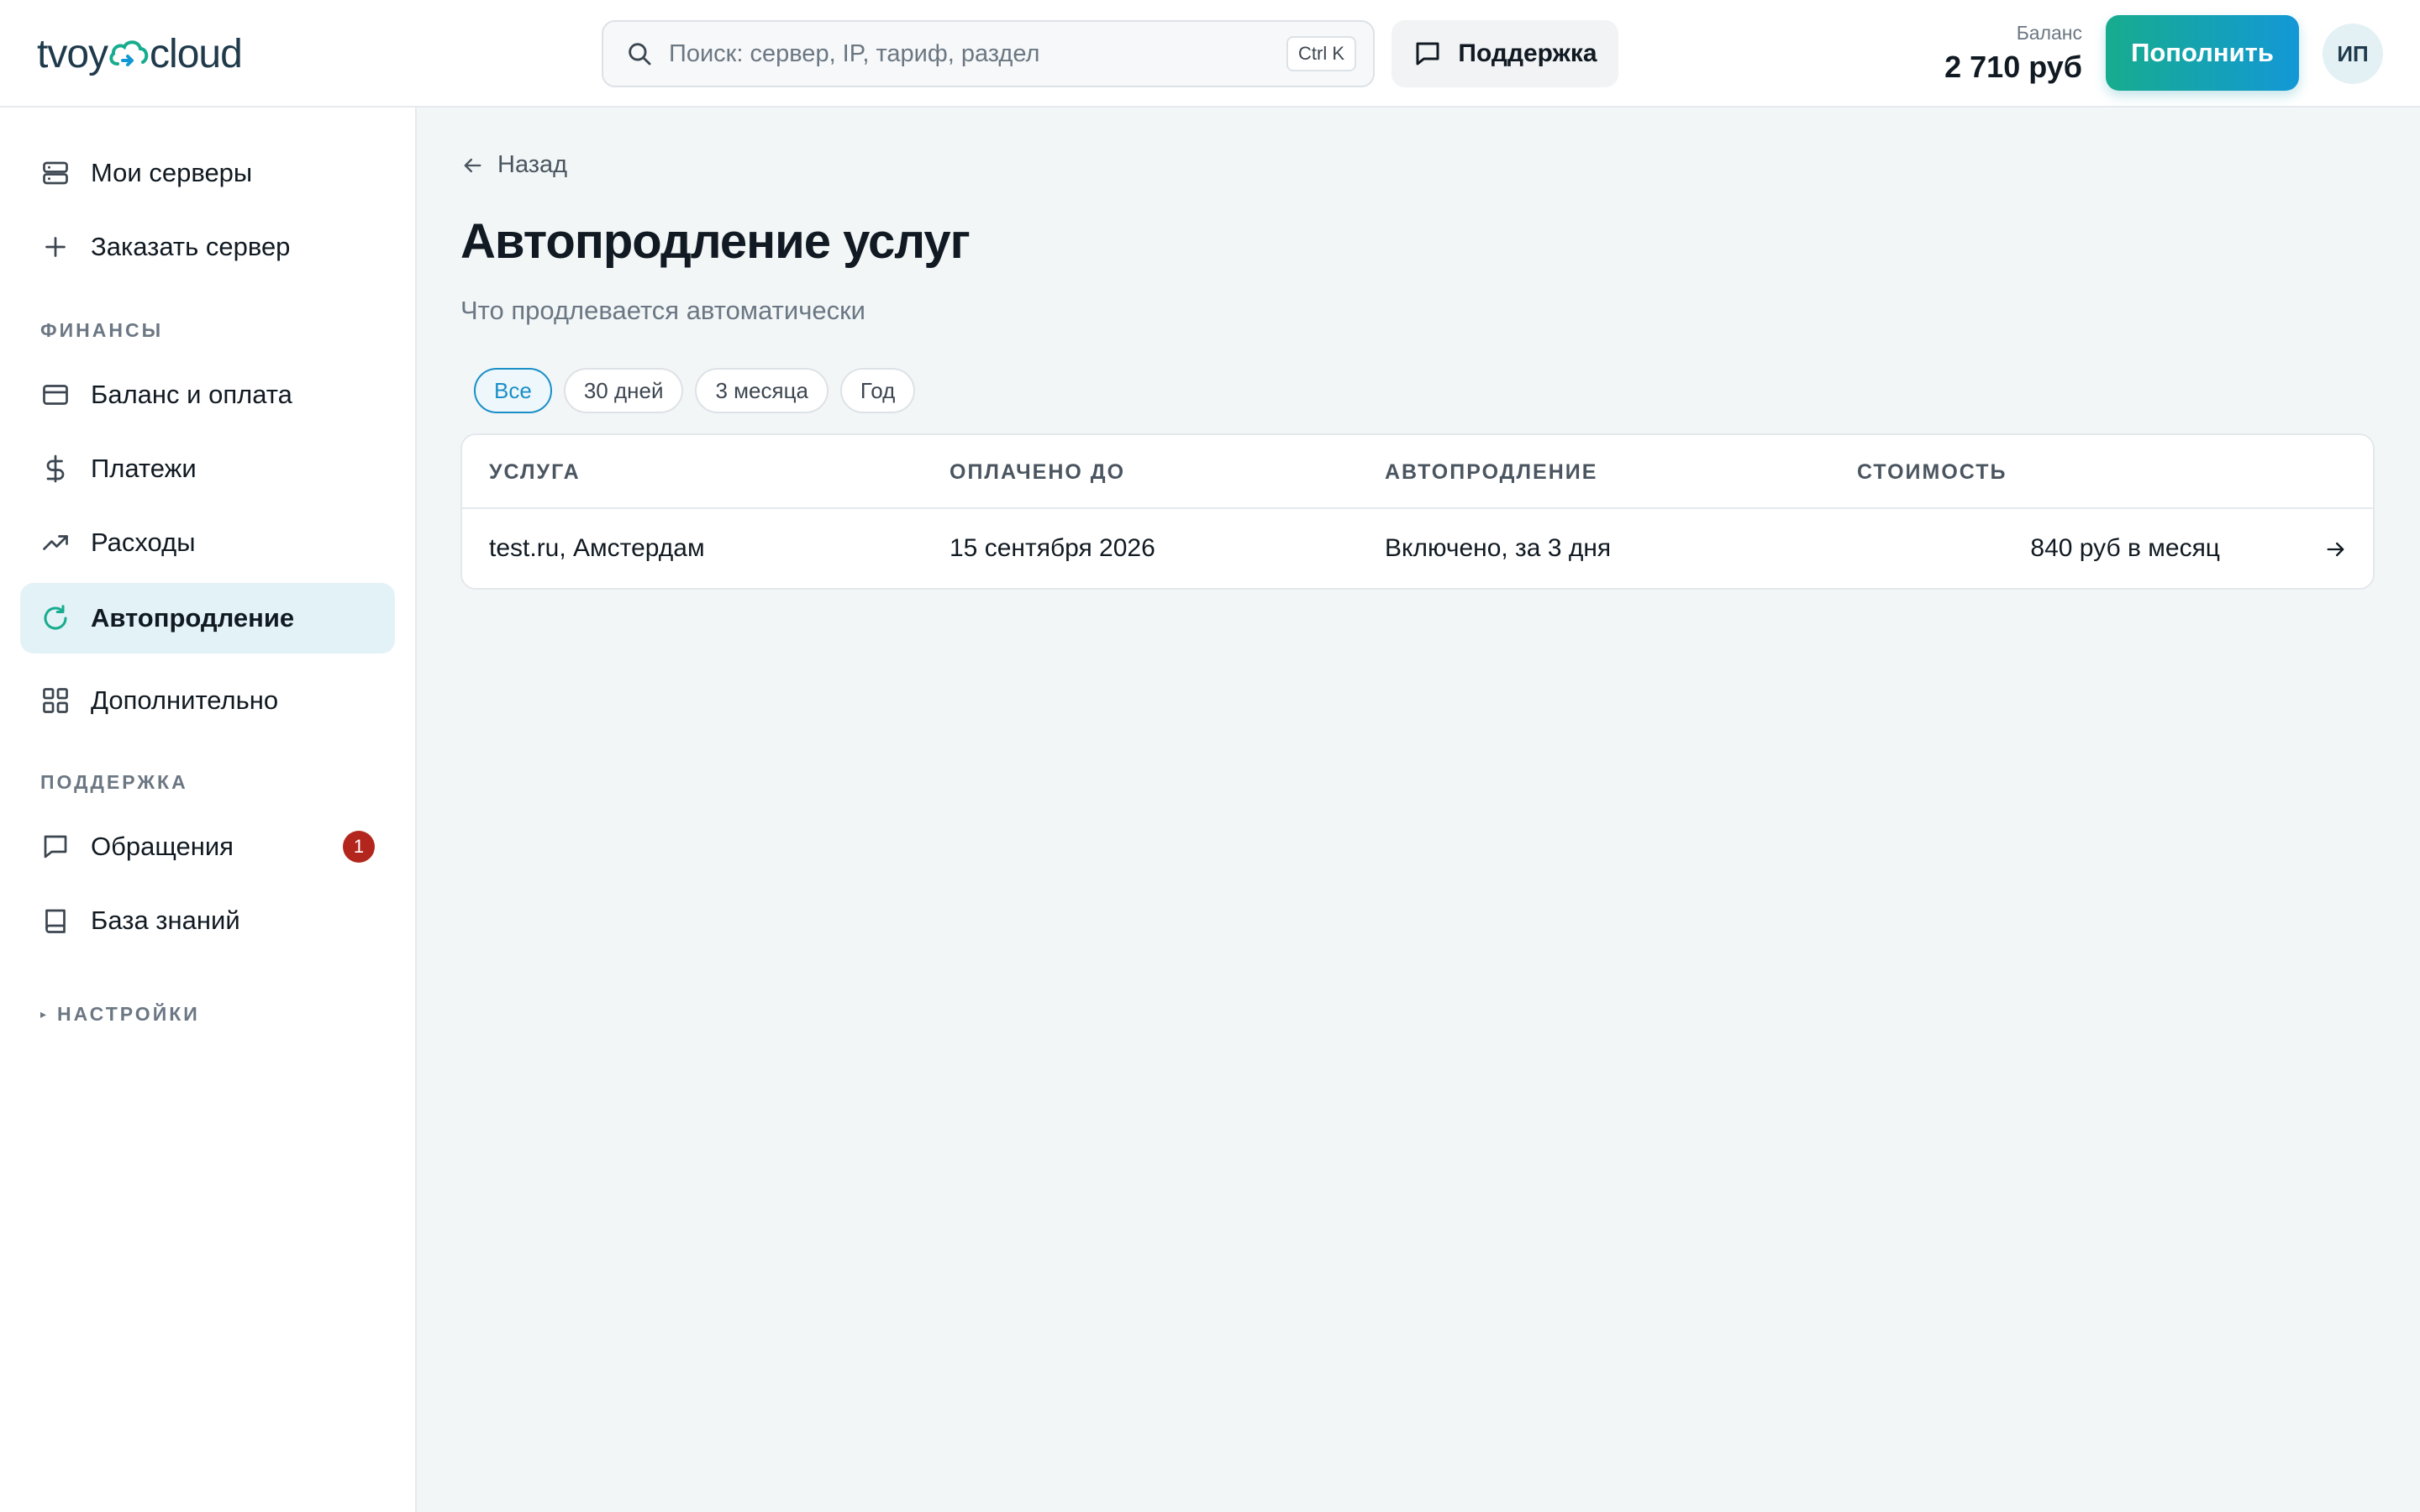 The width and height of the screenshot is (2420, 1512). I want to click on logo: tvoy cloud, so click(140, 53).